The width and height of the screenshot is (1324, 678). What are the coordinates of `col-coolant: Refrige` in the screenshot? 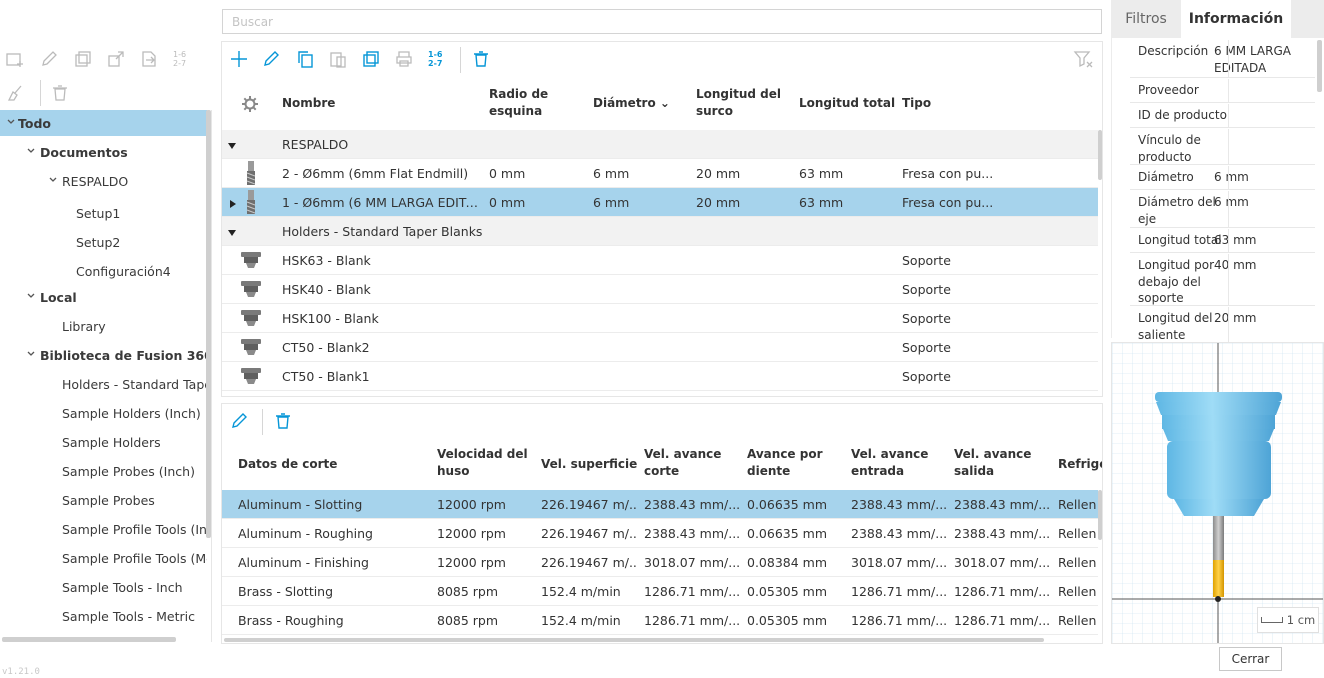 It's located at (1080, 464).